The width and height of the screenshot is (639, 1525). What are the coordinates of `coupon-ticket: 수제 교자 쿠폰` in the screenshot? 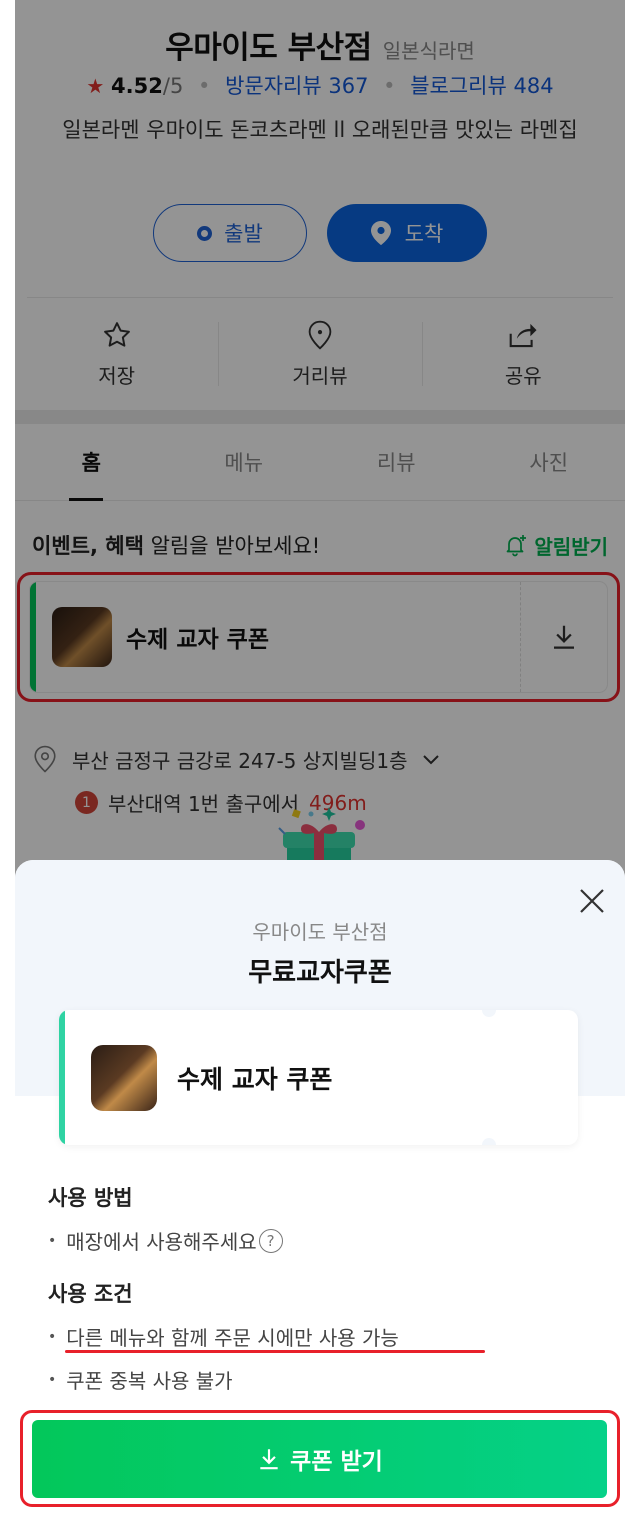 It's located at (318, 1077).